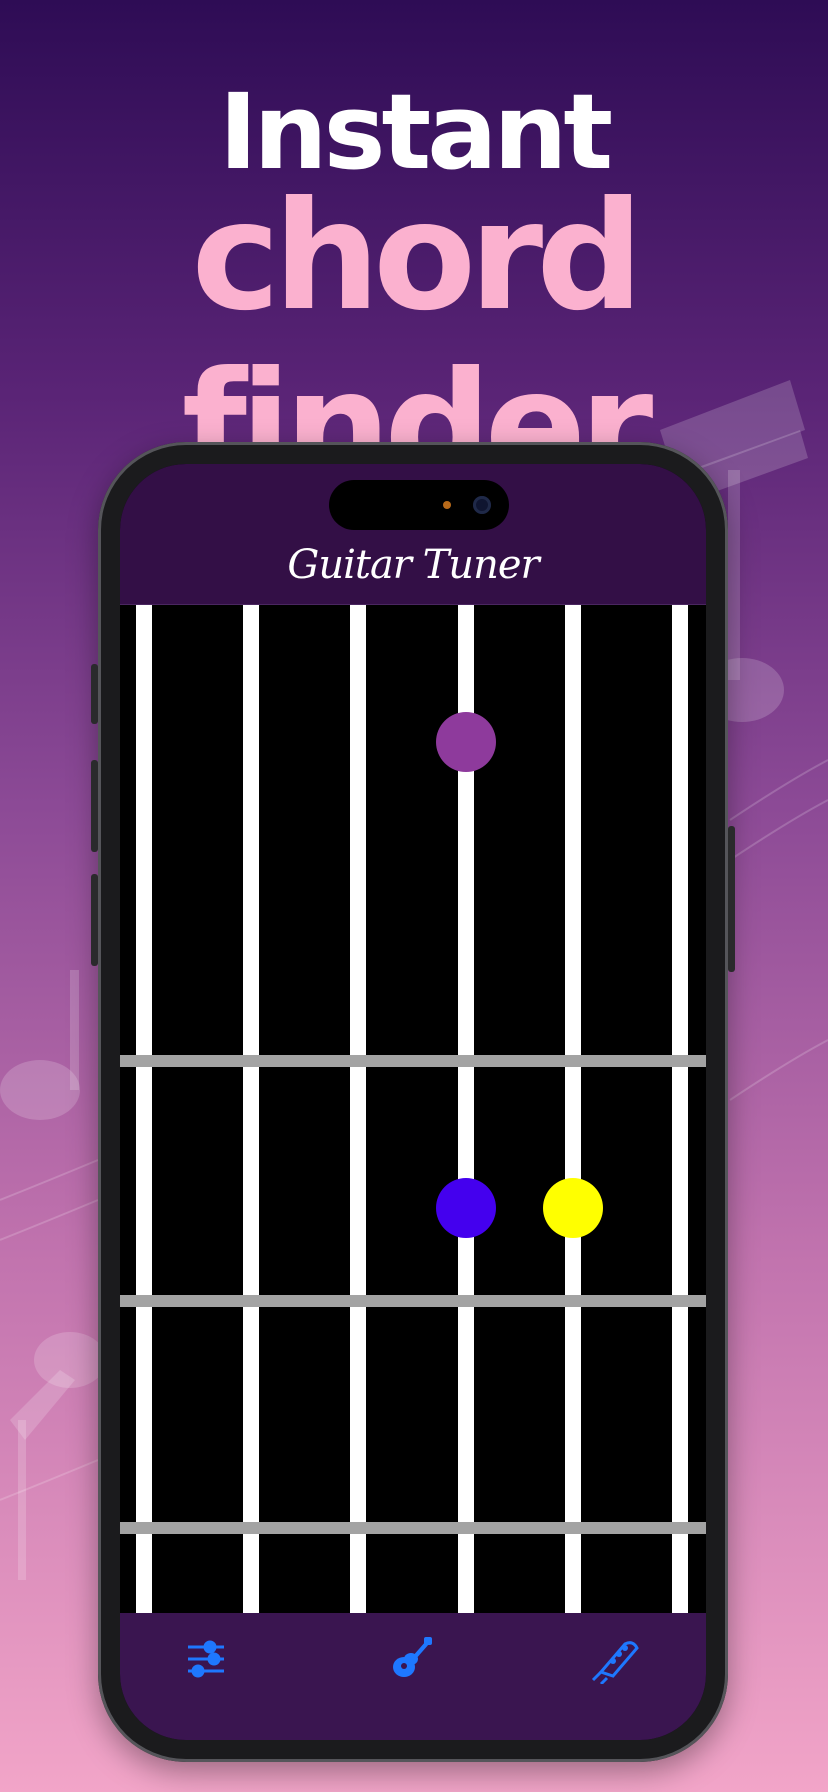  What do you see at coordinates (419, 505) in the screenshot?
I see `dynamic-island` at bounding box center [419, 505].